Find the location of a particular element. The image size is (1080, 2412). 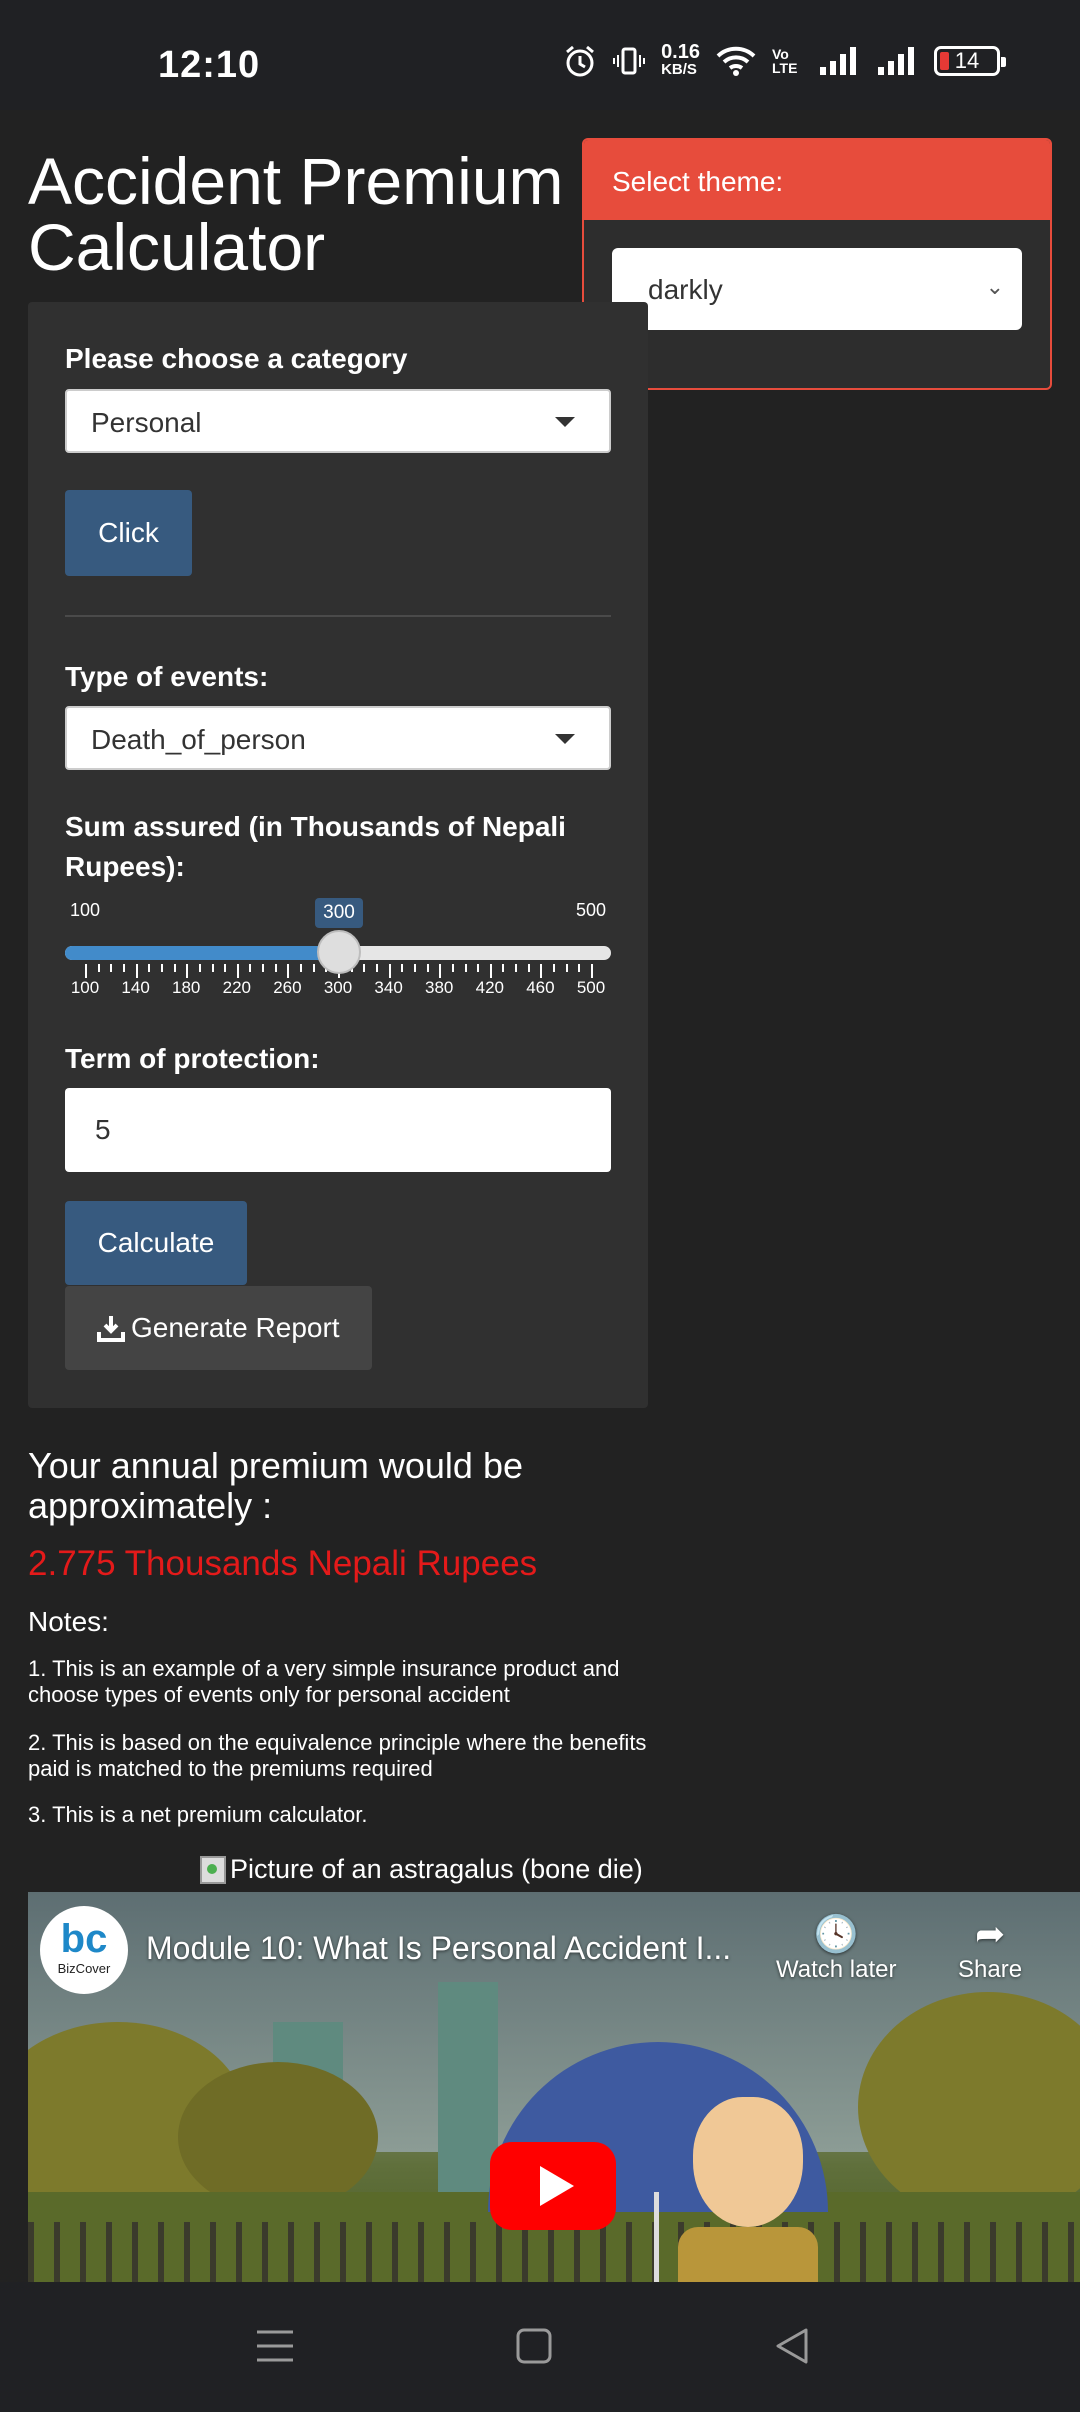

share-button: ➦ Share is located at coordinates (990, 1948).